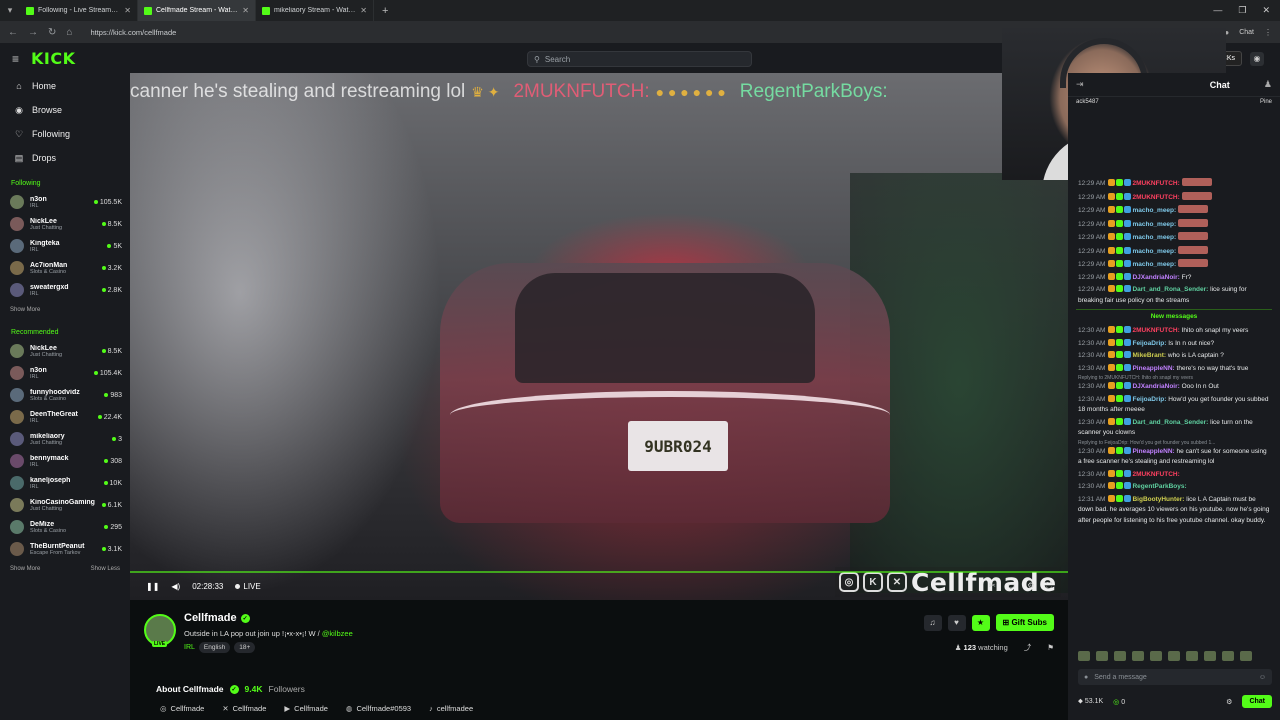 The width and height of the screenshot is (1280, 720). Describe the element at coordinates (175, 586) in the screenshot. I see `volume-icon: ◀)` at that location.